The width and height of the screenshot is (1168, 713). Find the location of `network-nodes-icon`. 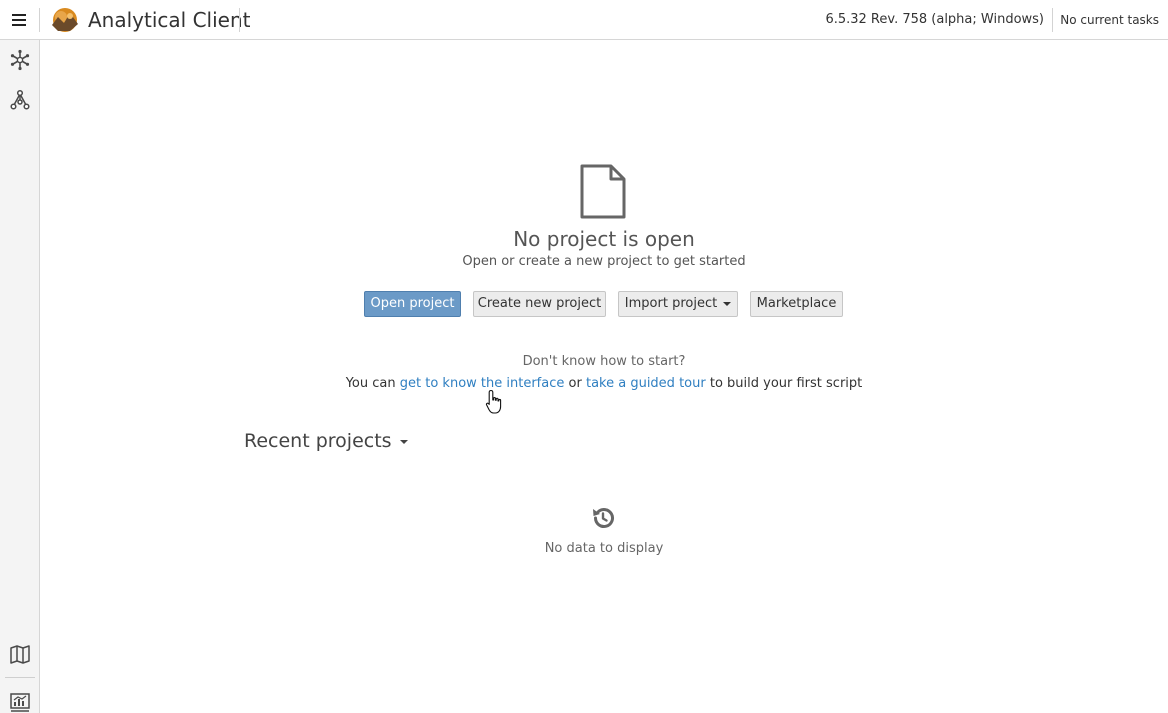

network-nodes-icon is located at coordinates (20, 100).